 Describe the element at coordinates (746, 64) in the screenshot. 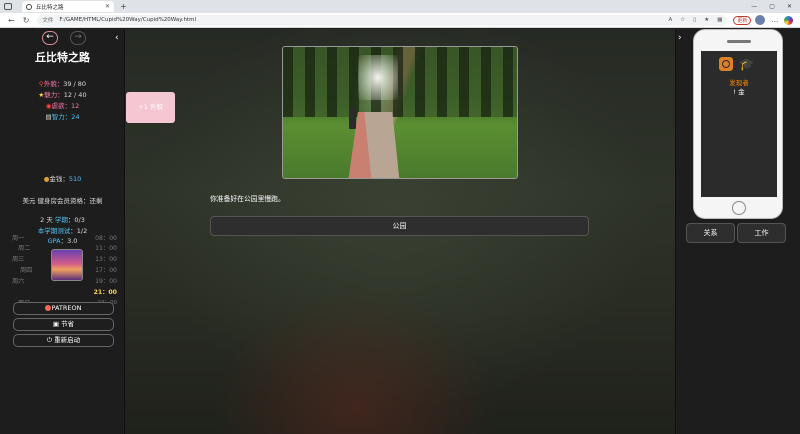

I see `graduation-cap-icon: 🎓` at that location.